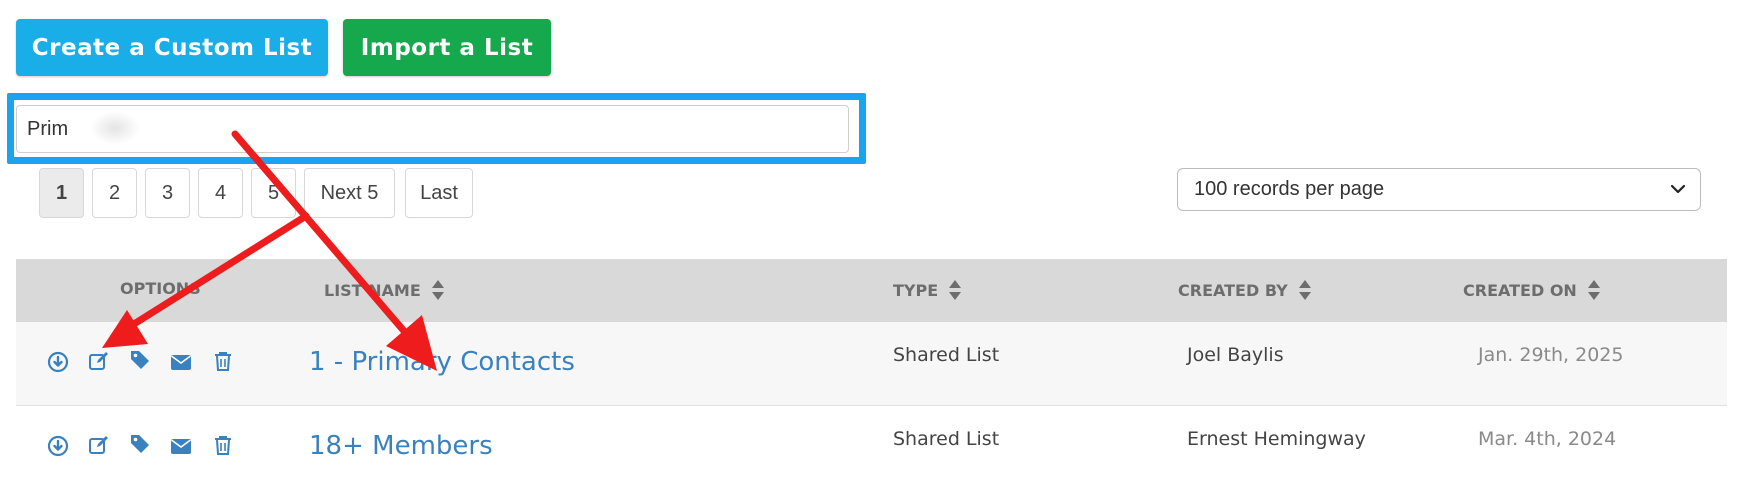  I want to click on header-created-on-label: CREATED ON, so click(1520, 290).